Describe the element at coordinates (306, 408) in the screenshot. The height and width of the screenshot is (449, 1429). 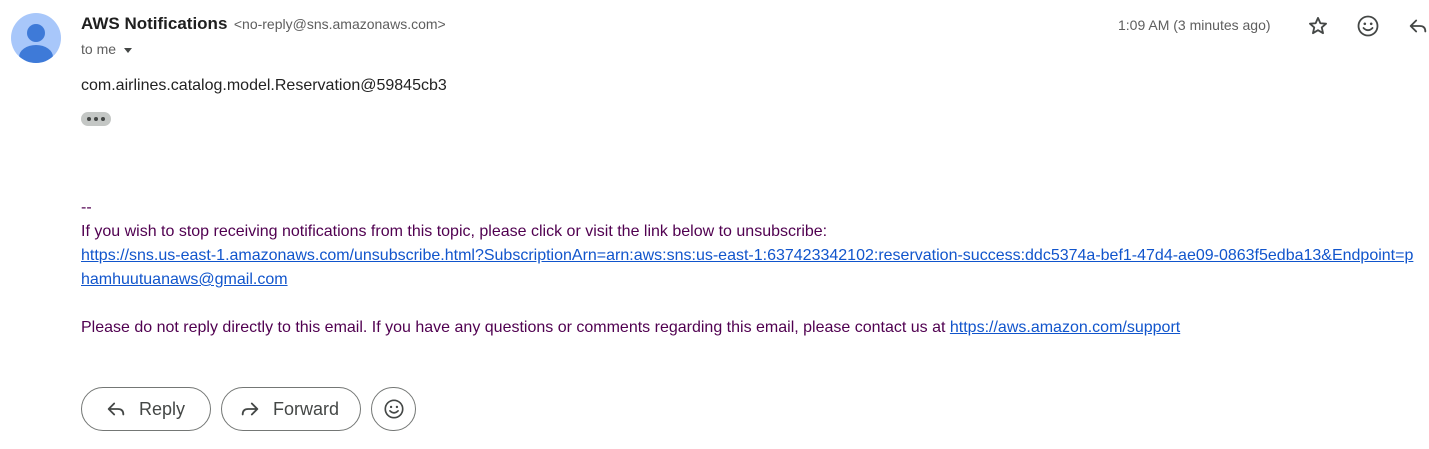
I see `forward-button-label: Forward` at that location.